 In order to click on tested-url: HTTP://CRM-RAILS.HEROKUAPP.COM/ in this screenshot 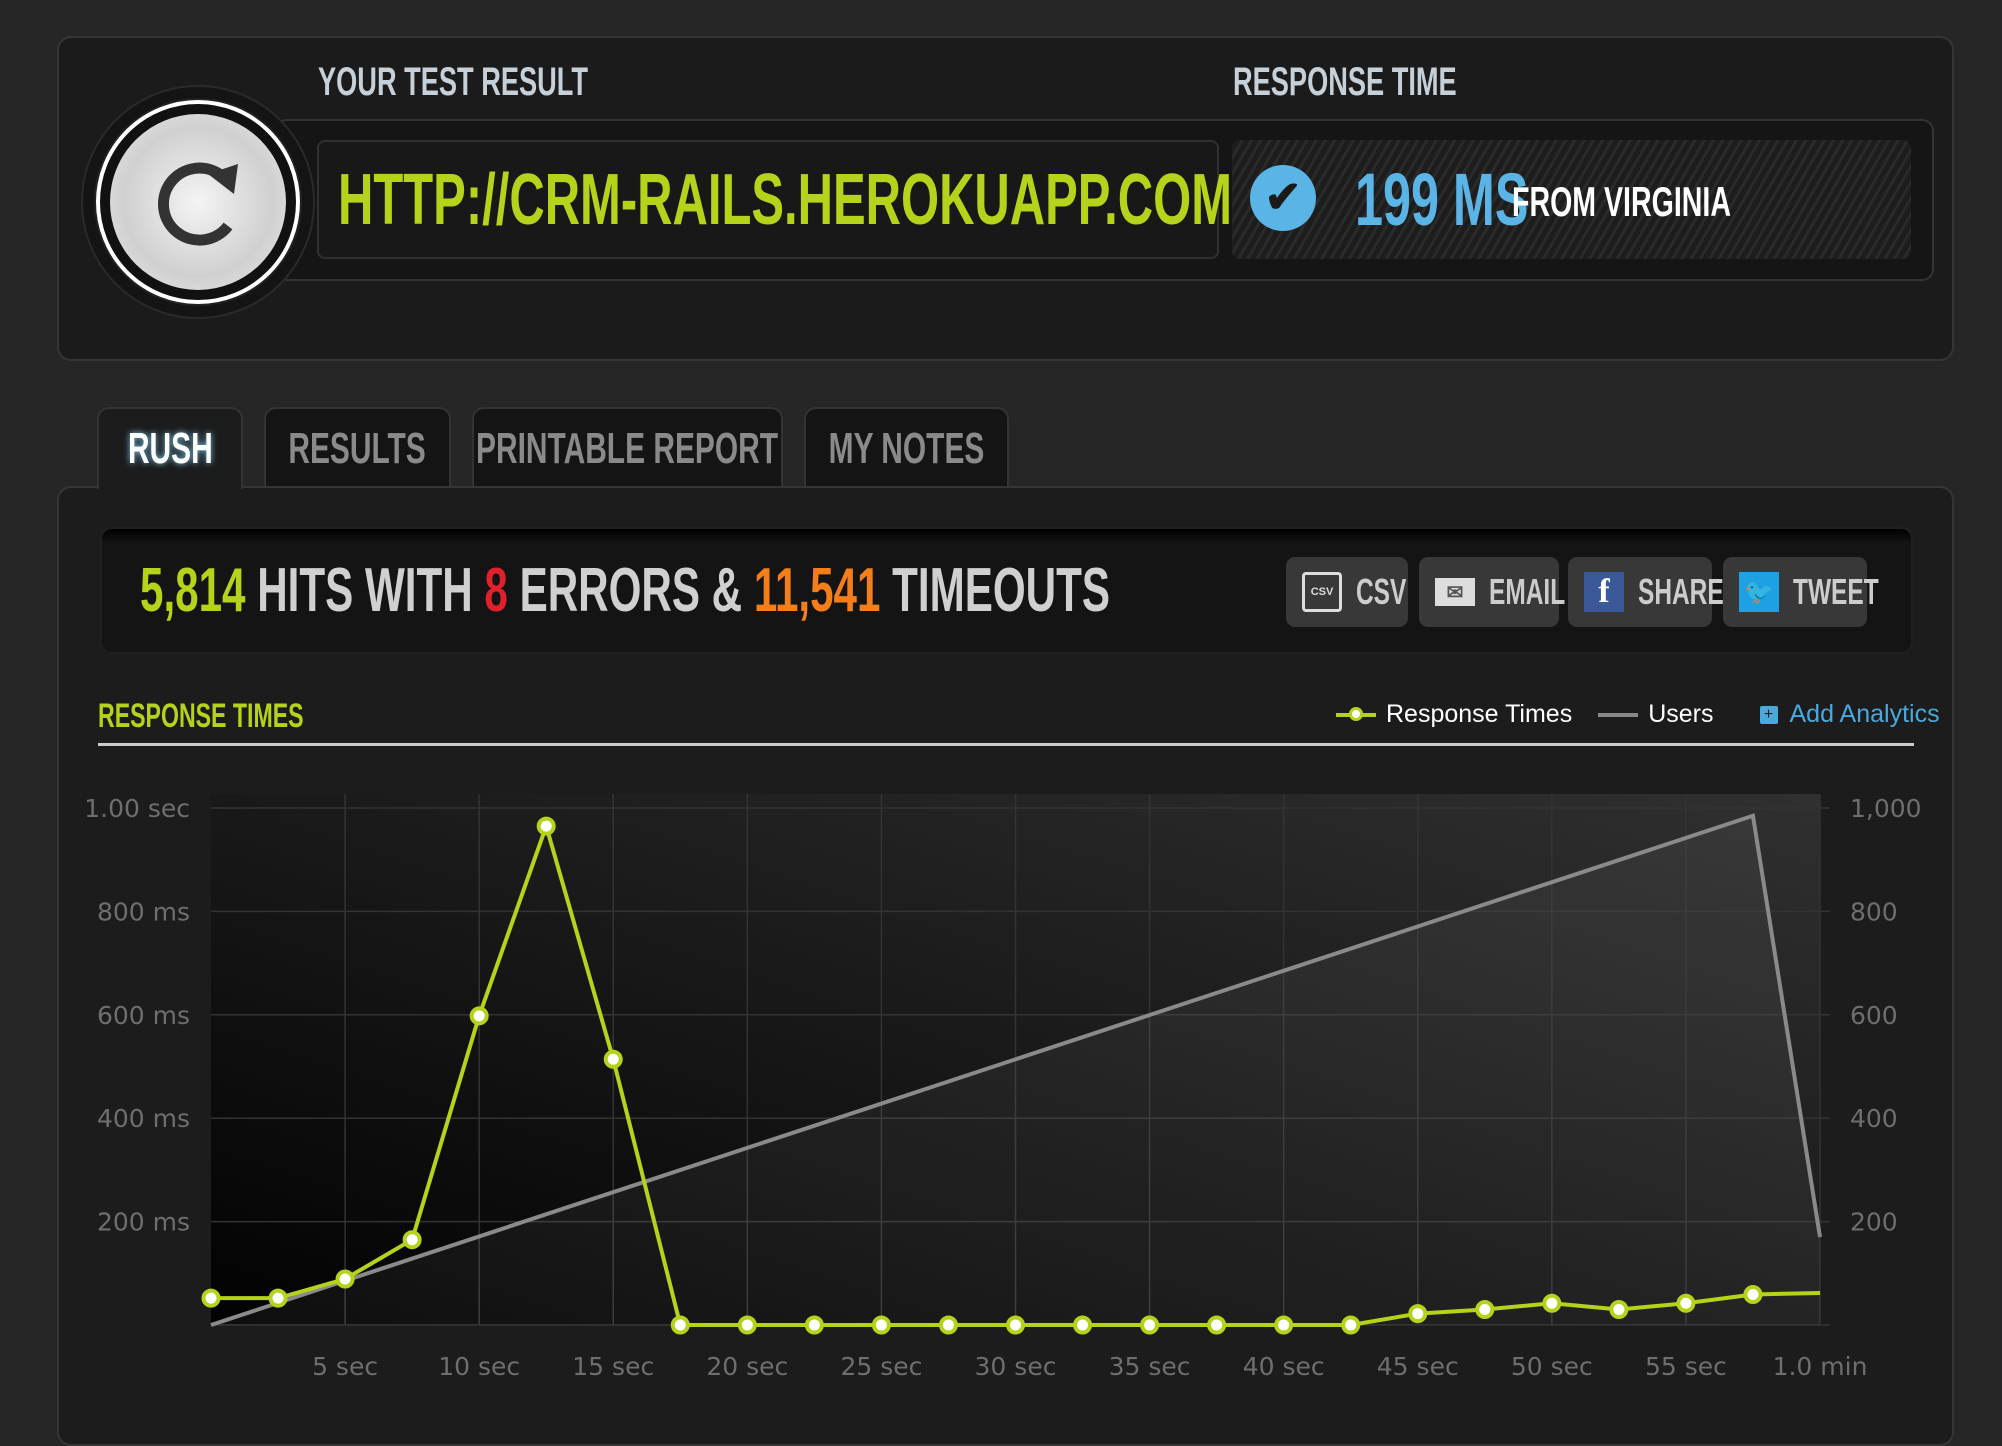, I will do `click(792, 200)`.